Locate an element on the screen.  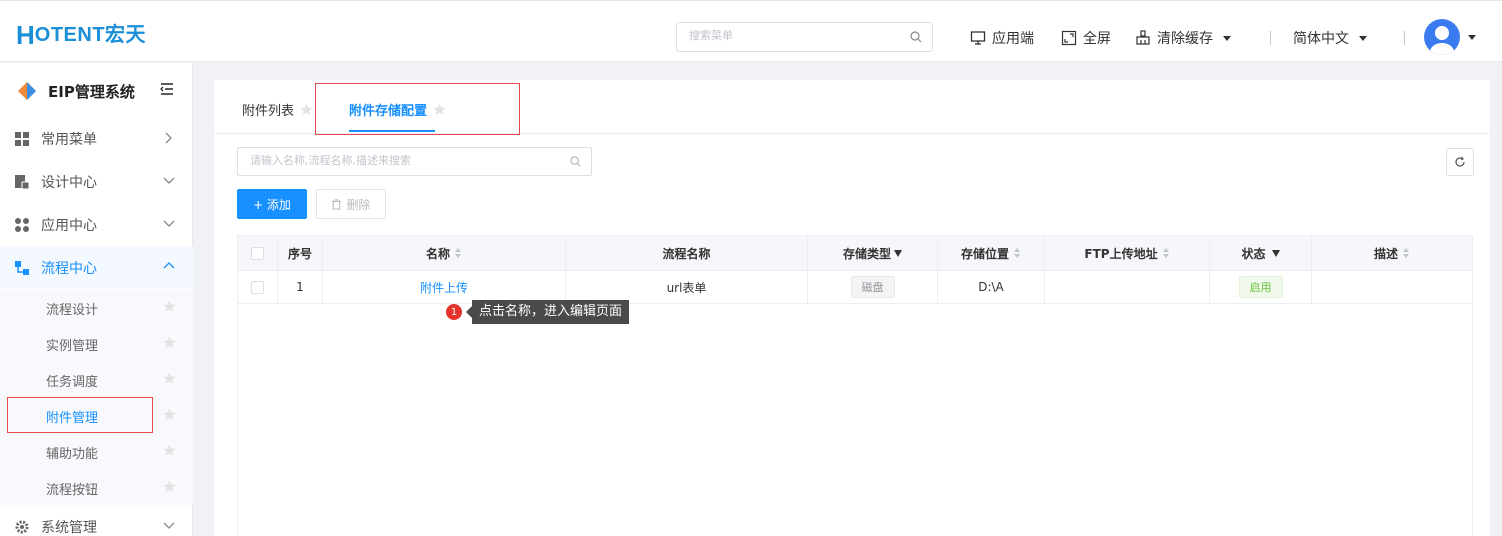
clear-cache-dropdown: 清除缓存 is located at coordinates (1183, 38).